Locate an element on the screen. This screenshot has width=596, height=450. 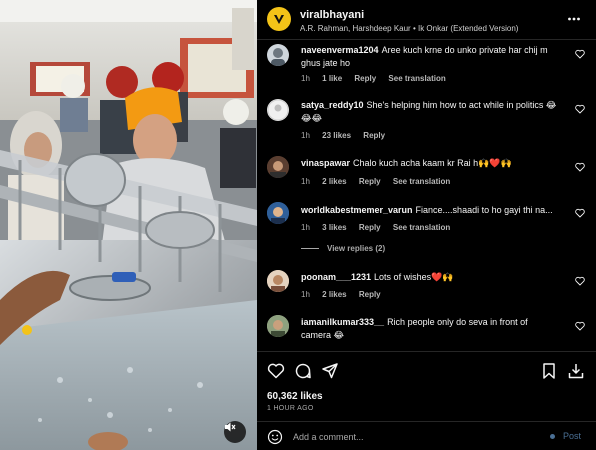
comment-text: poonam___1231 Lots of wishes❤️🙌 is located at coordinates (430, 277).